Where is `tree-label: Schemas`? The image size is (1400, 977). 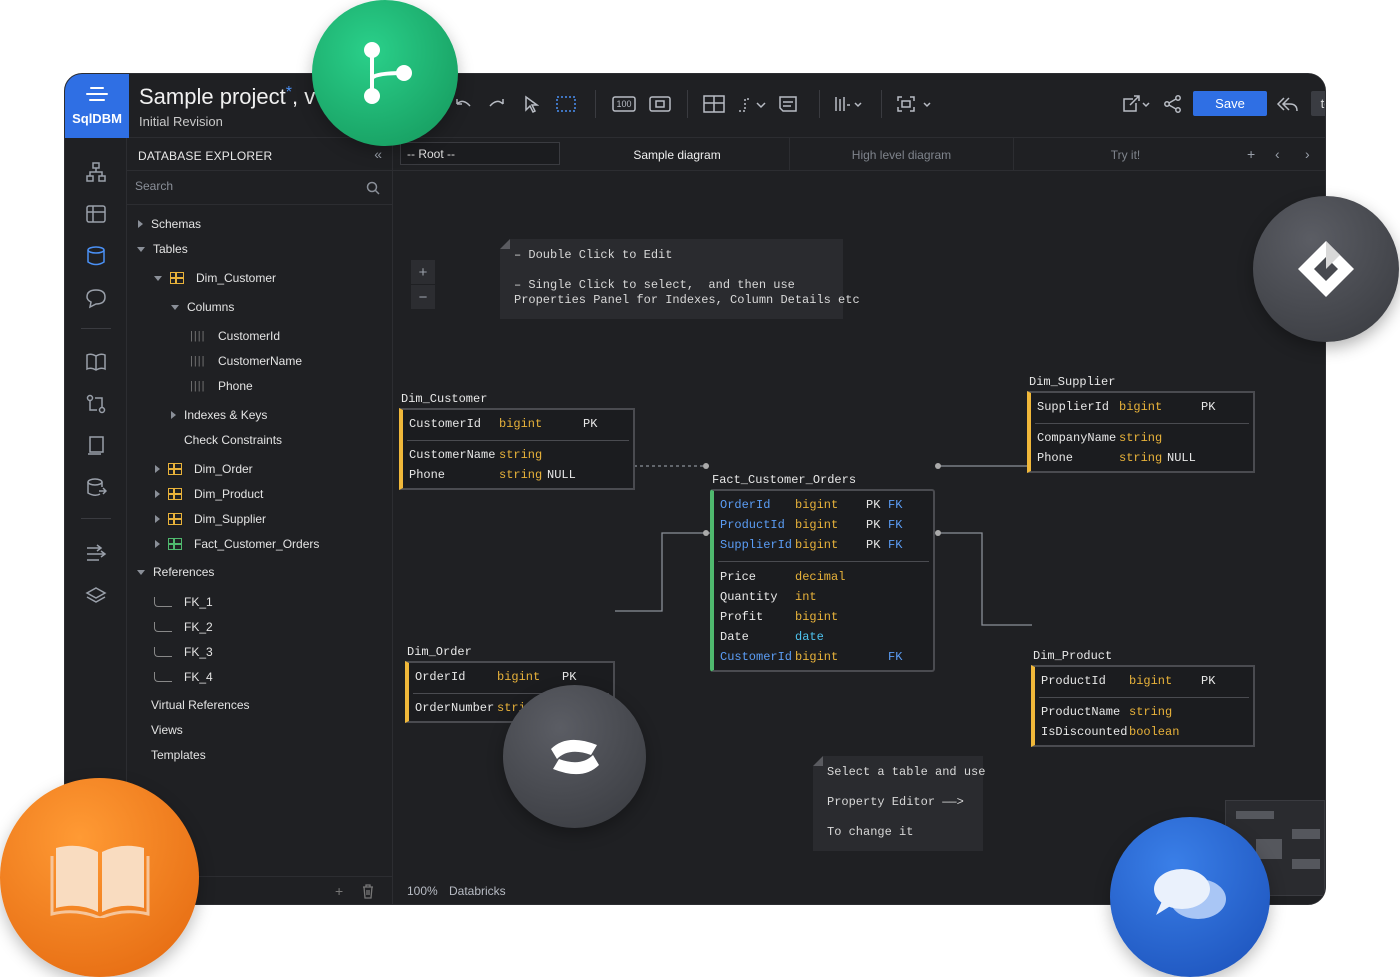
tree-label: Schemas is located at coordinates (176, 224).